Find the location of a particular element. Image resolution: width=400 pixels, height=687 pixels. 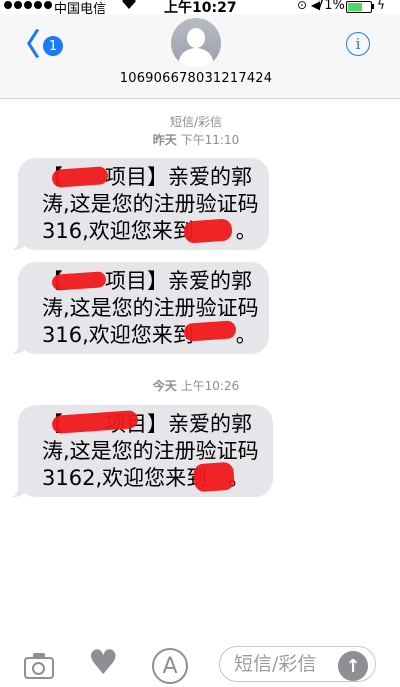

digital-touch-button: ♥ is located at coordinates (106, 663).